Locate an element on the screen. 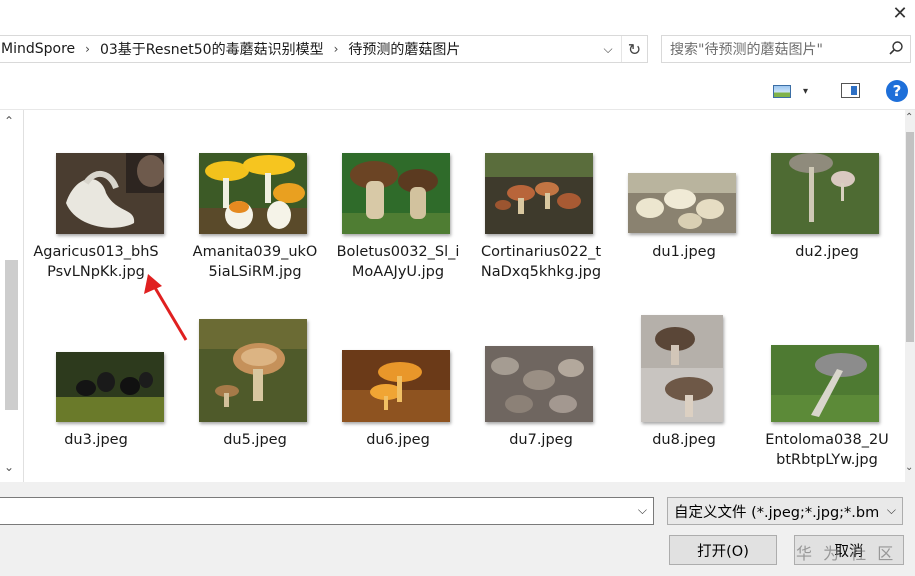 Image resolution: width=915 pixels, height=576 pixels. file-item-du5: du5.jpeg is located at coordinates (255, 385).